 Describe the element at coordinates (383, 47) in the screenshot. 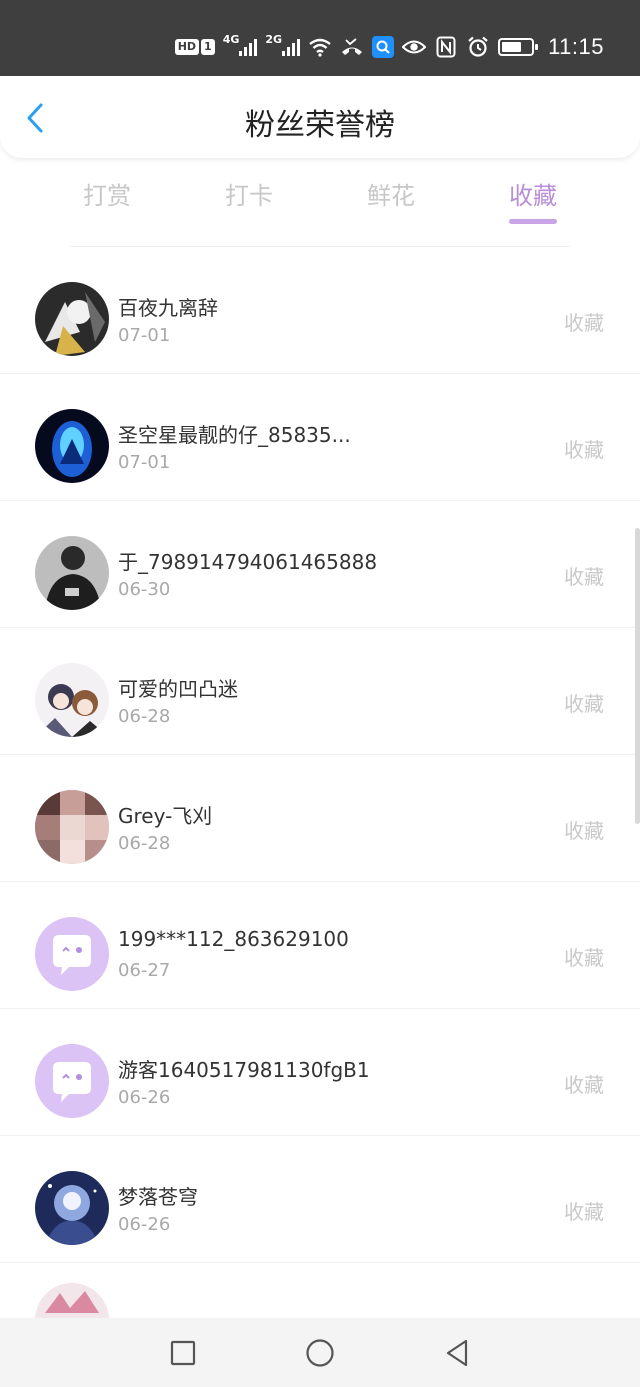

I see `search-app-icon` at that location.